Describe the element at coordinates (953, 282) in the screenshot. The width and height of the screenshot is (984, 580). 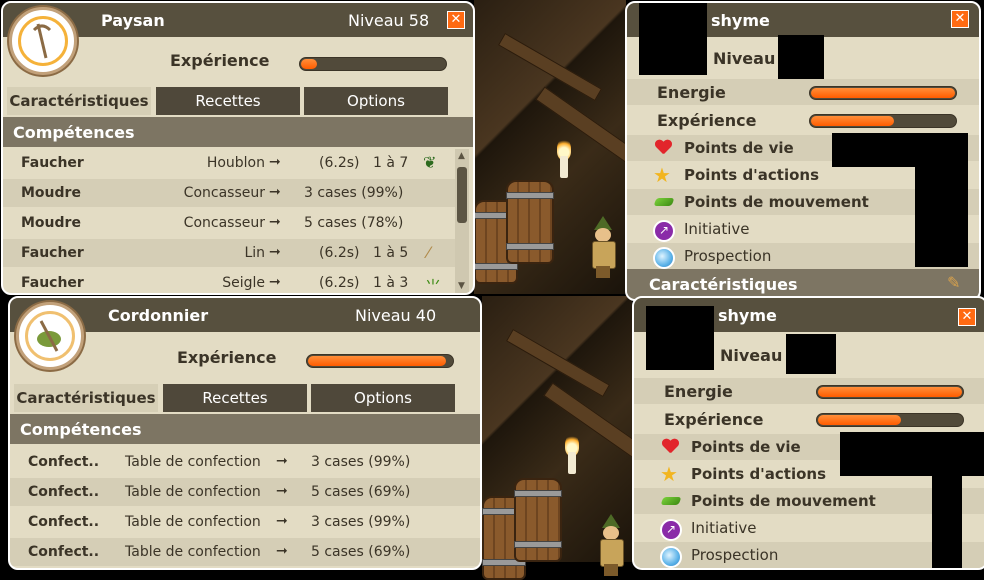
I see `edit-icon: ✎` at that location.